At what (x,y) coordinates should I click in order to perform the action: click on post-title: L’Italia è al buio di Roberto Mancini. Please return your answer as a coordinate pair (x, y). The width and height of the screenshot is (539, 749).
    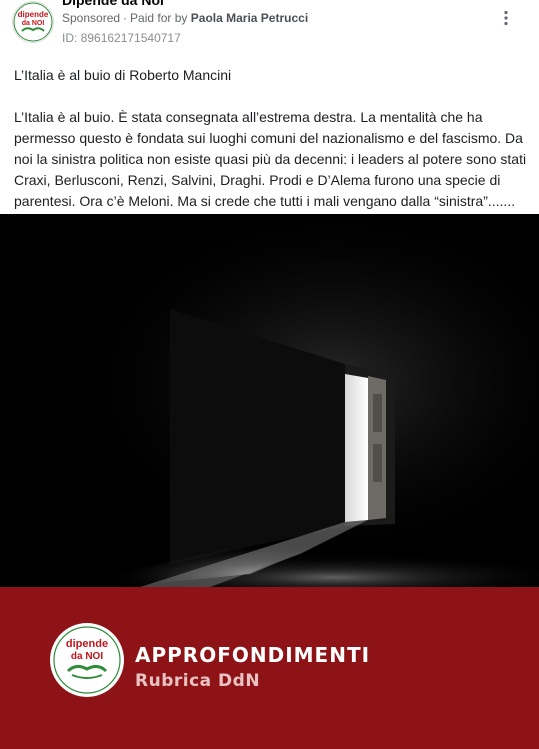
    Looking at the image, I should click on (123, 75).